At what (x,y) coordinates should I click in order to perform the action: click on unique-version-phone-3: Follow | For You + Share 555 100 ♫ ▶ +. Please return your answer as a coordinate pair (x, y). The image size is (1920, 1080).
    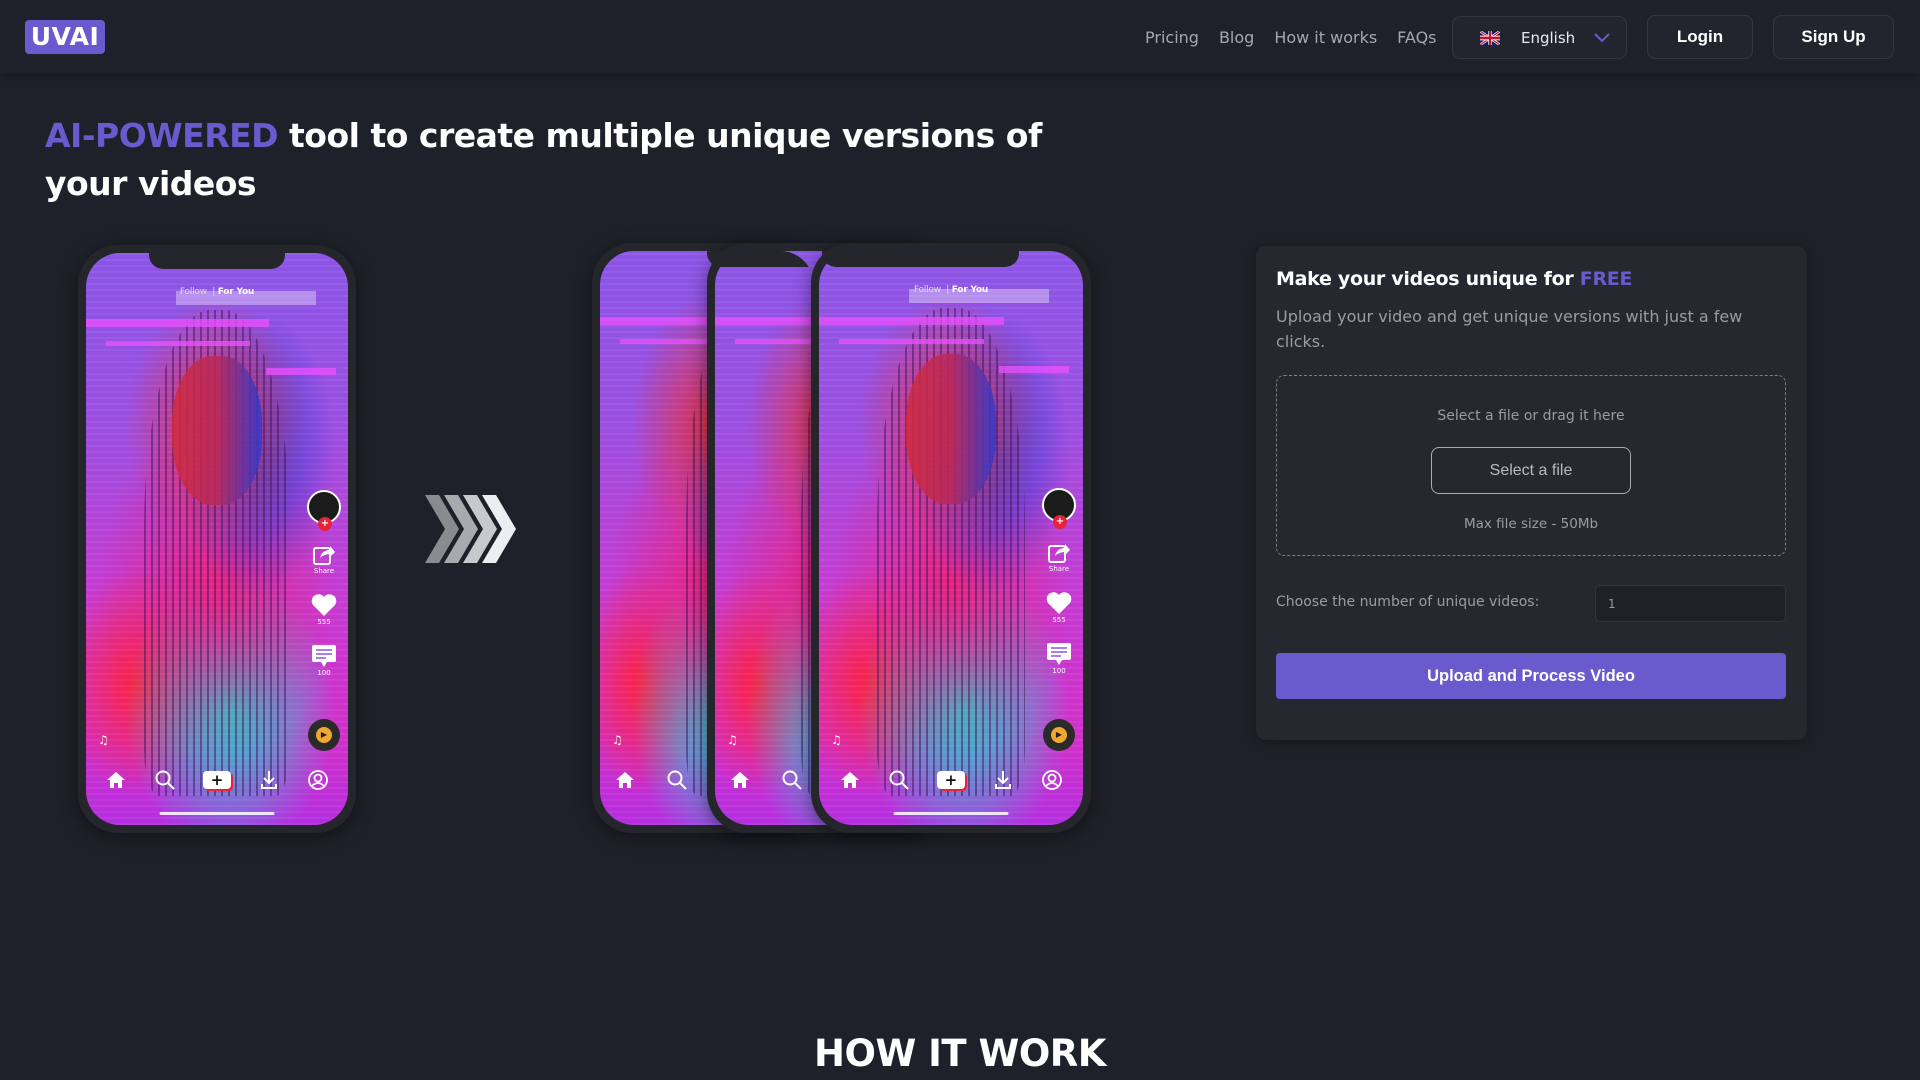
    Looking at the image, I should click on (951, 538).